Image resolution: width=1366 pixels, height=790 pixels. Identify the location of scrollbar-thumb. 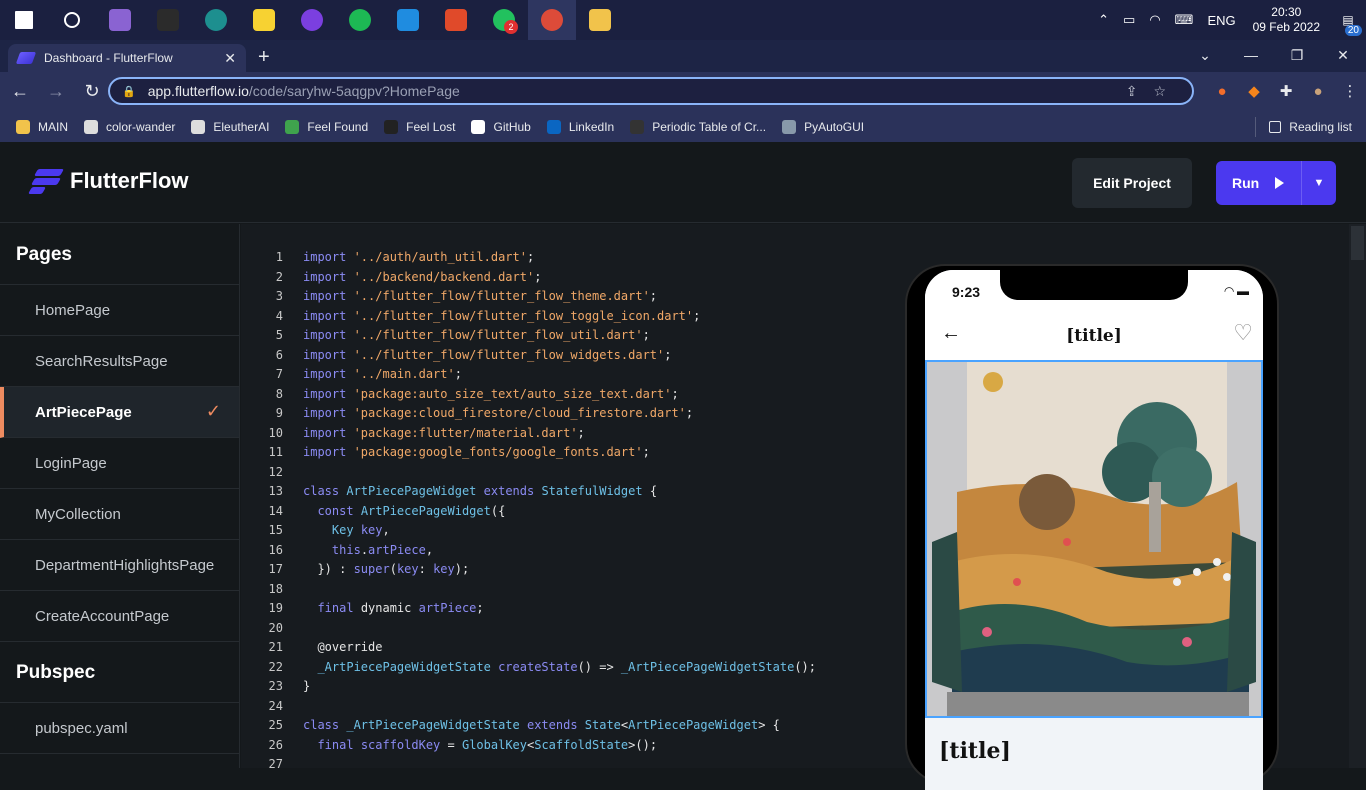
(1357, 243).